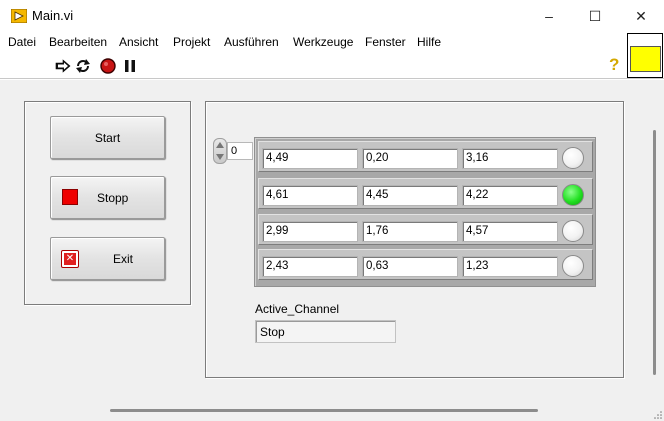  What do you see at coordinates (510, 195) in the screenshot?
I see `numeric-field: 4,22` at bounding box center [510, 195].